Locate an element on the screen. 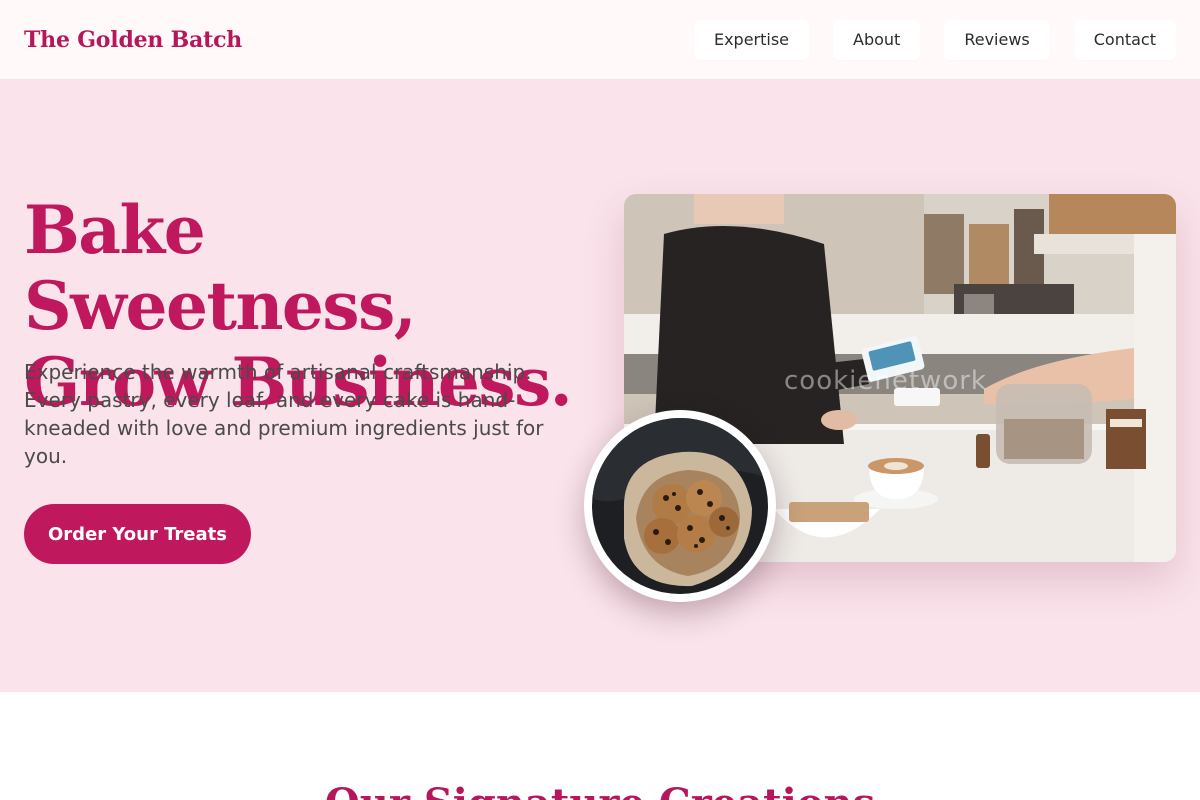 The image size is (1200, 800). cookies-basket-photo is located at coordinates (680, 506).